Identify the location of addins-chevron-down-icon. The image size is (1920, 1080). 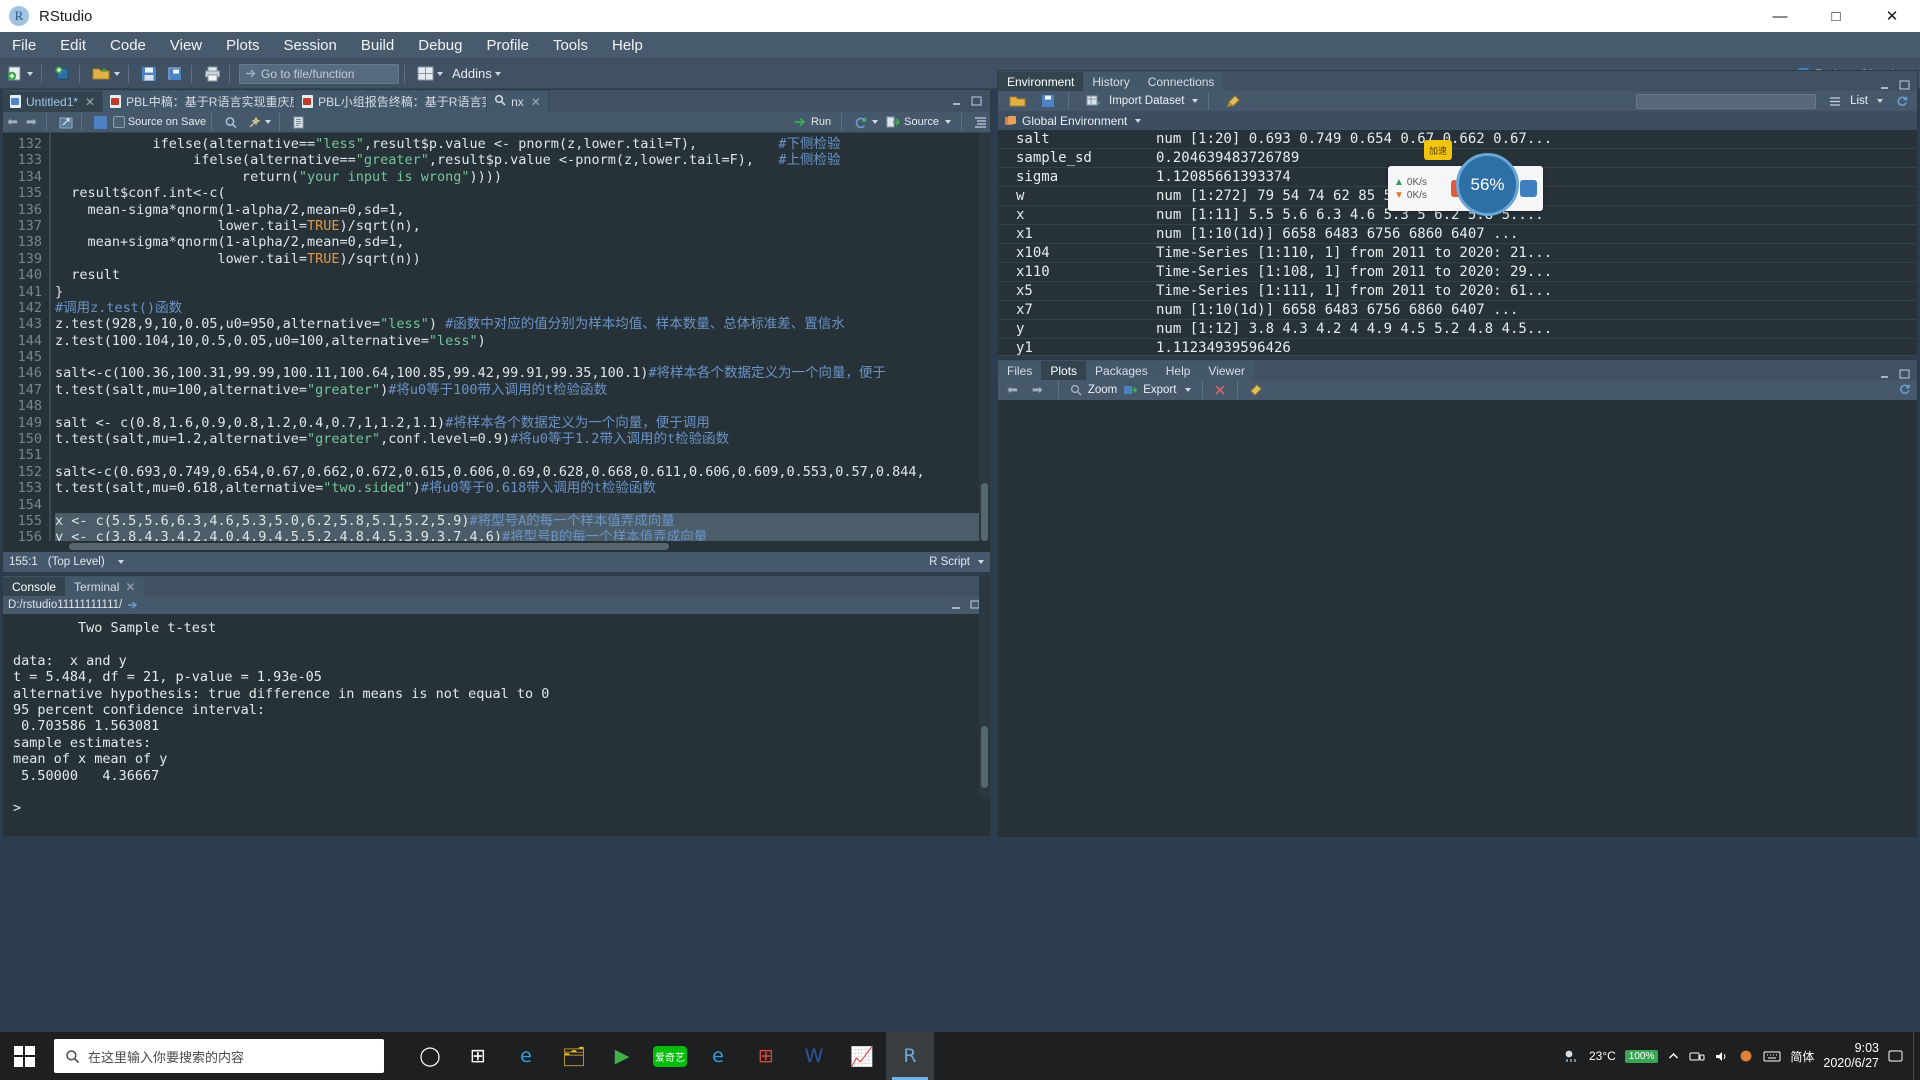
(497, 73).